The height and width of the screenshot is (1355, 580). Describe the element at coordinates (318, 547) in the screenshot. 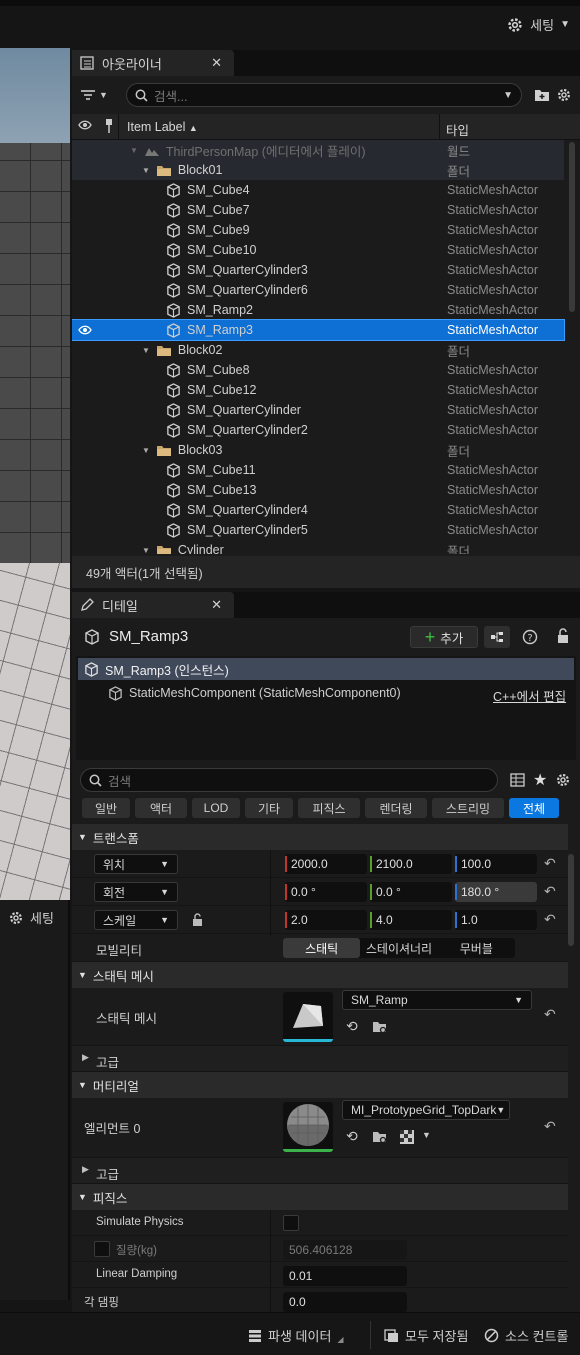

I see `outliner-folder-row: ▼ Cylinder 폴더` at that location.